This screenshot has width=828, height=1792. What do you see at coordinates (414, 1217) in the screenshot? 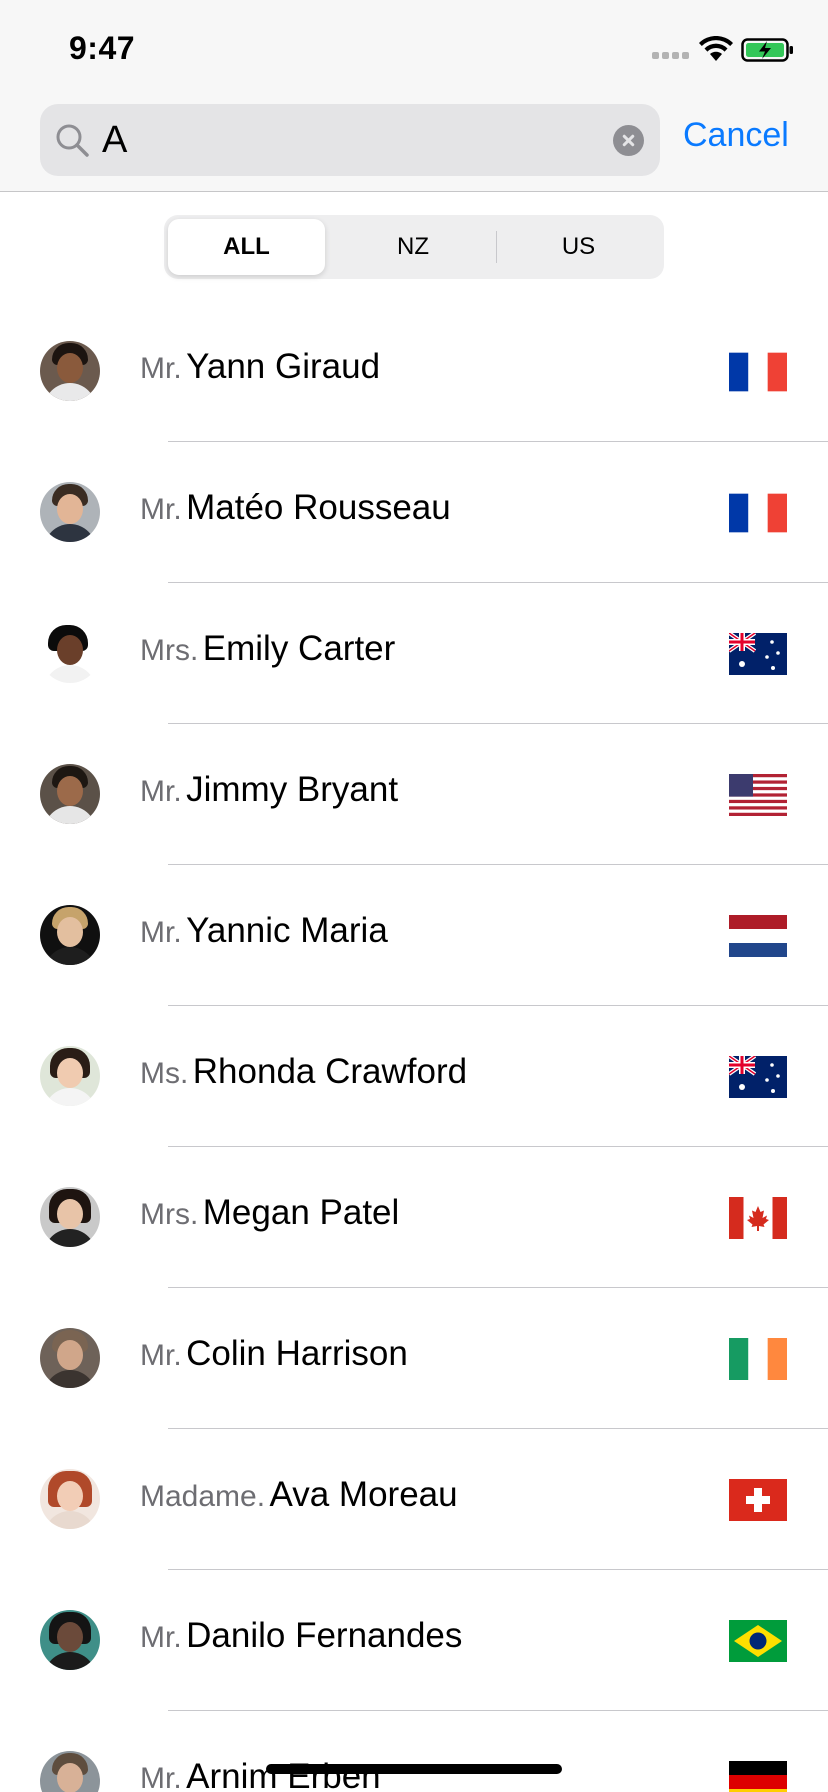
I see `person-row: Mrs. Megan Patel` at bounding box center [414, 1217].